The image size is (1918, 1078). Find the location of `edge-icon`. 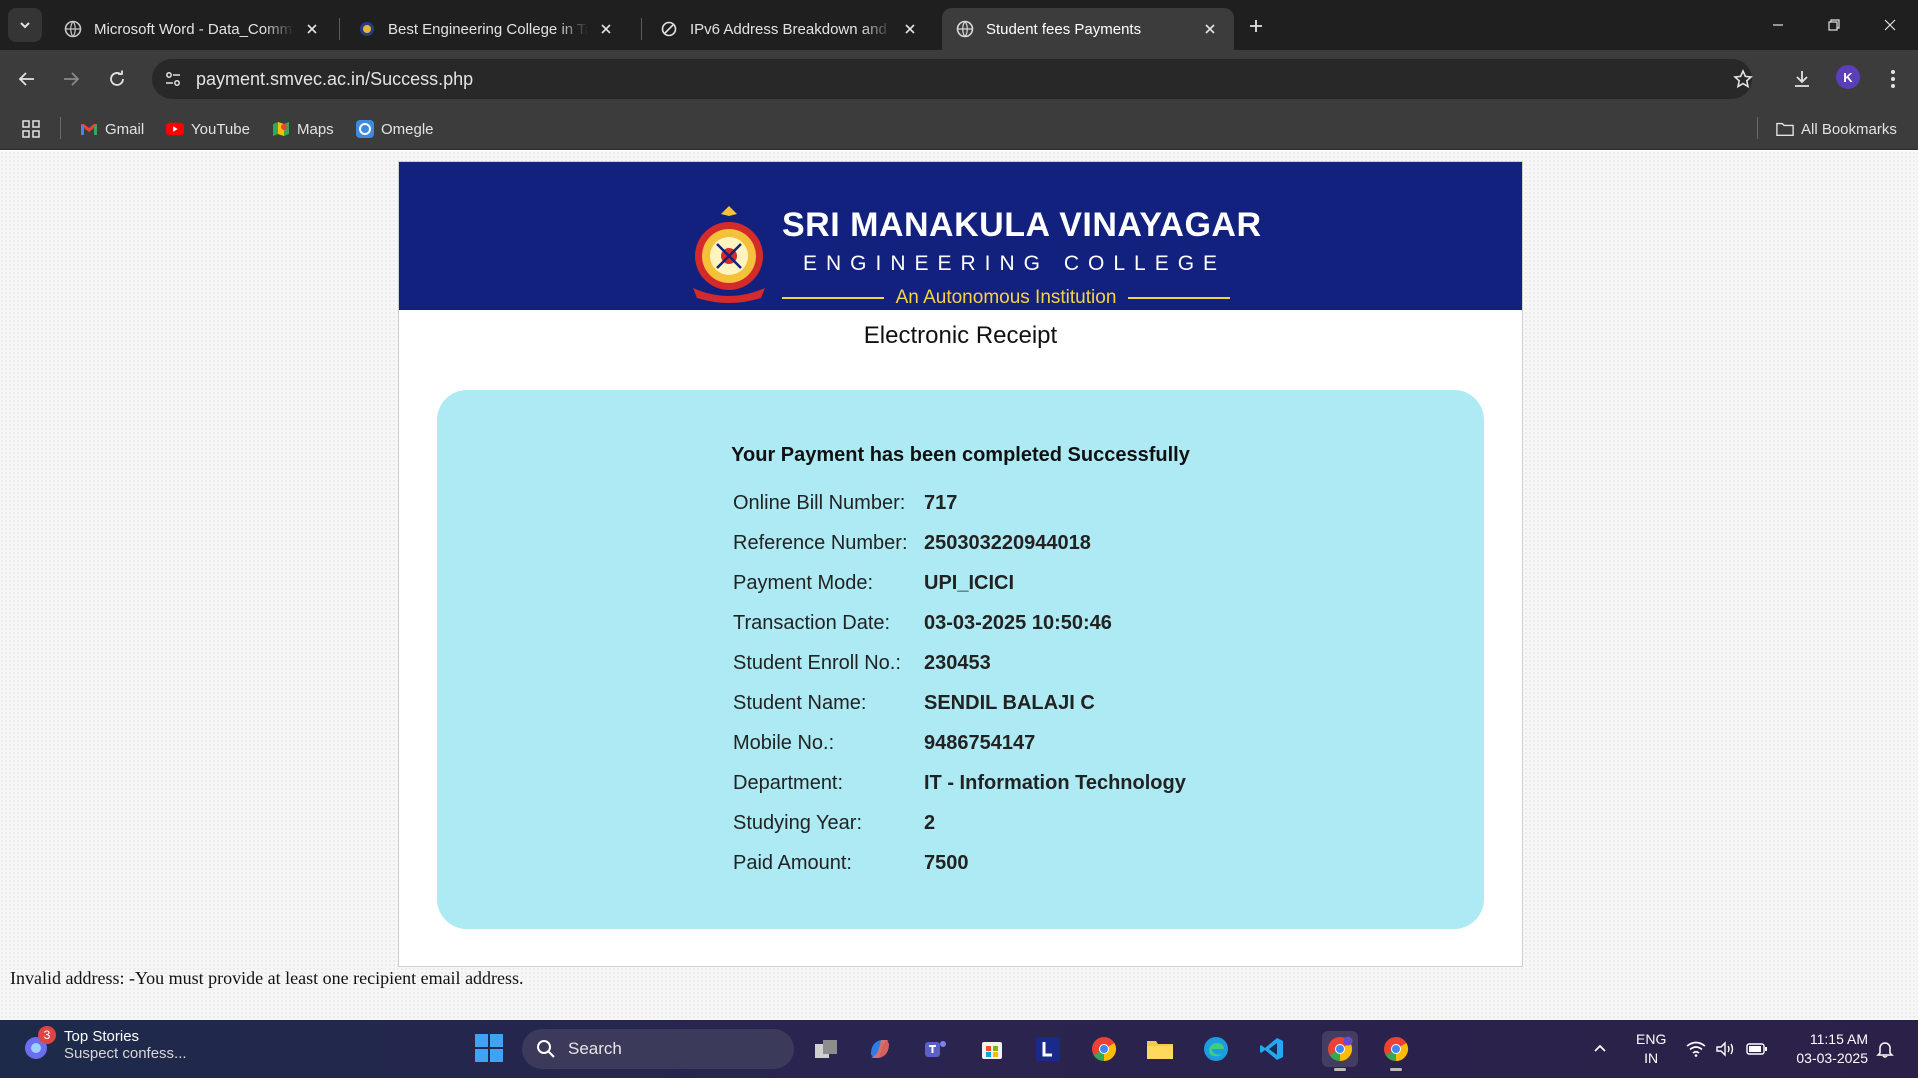

edge-icon is located at coordinates (1216, 1049).